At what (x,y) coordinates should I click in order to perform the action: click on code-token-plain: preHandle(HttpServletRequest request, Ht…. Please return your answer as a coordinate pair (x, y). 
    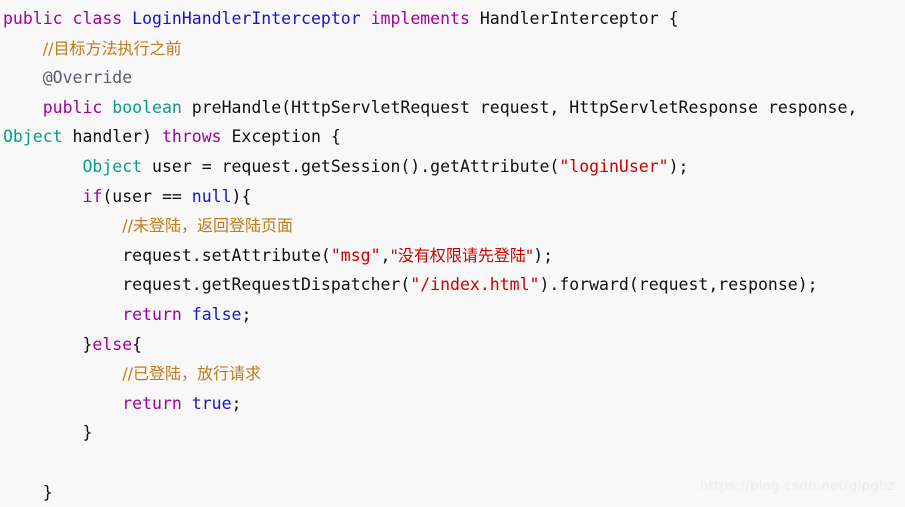
    Looking at the image, I should click on (520, 107).